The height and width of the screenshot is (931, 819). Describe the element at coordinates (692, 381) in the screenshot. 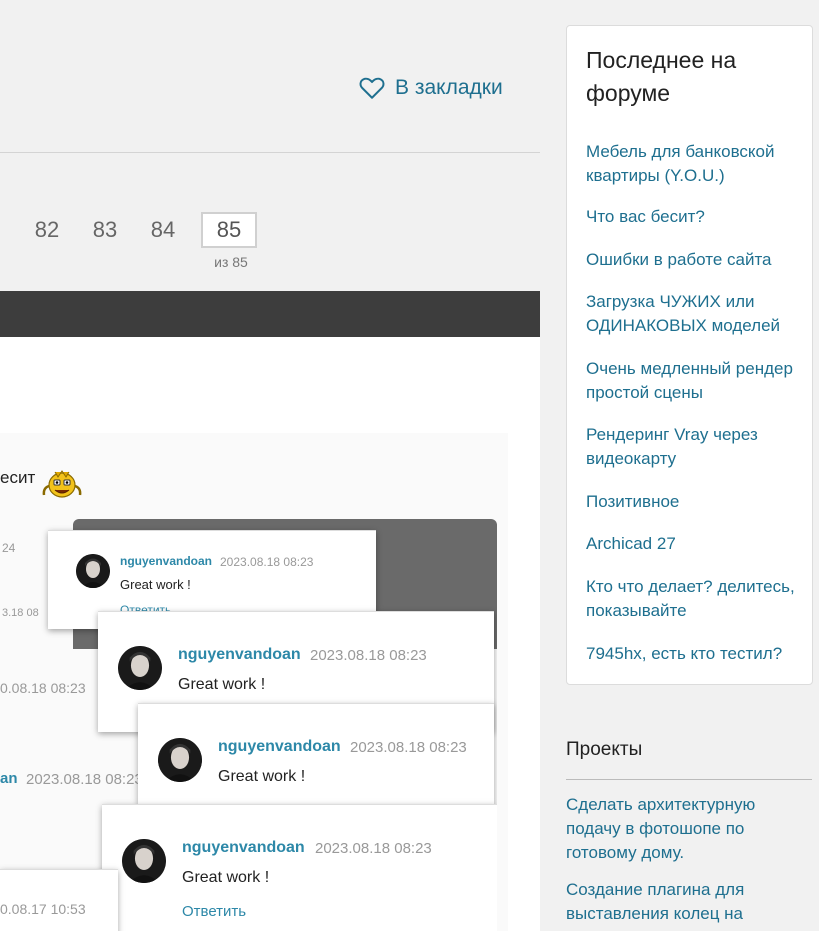

I see `forum-link: Очень медленный рендер простой сцены` at that location.